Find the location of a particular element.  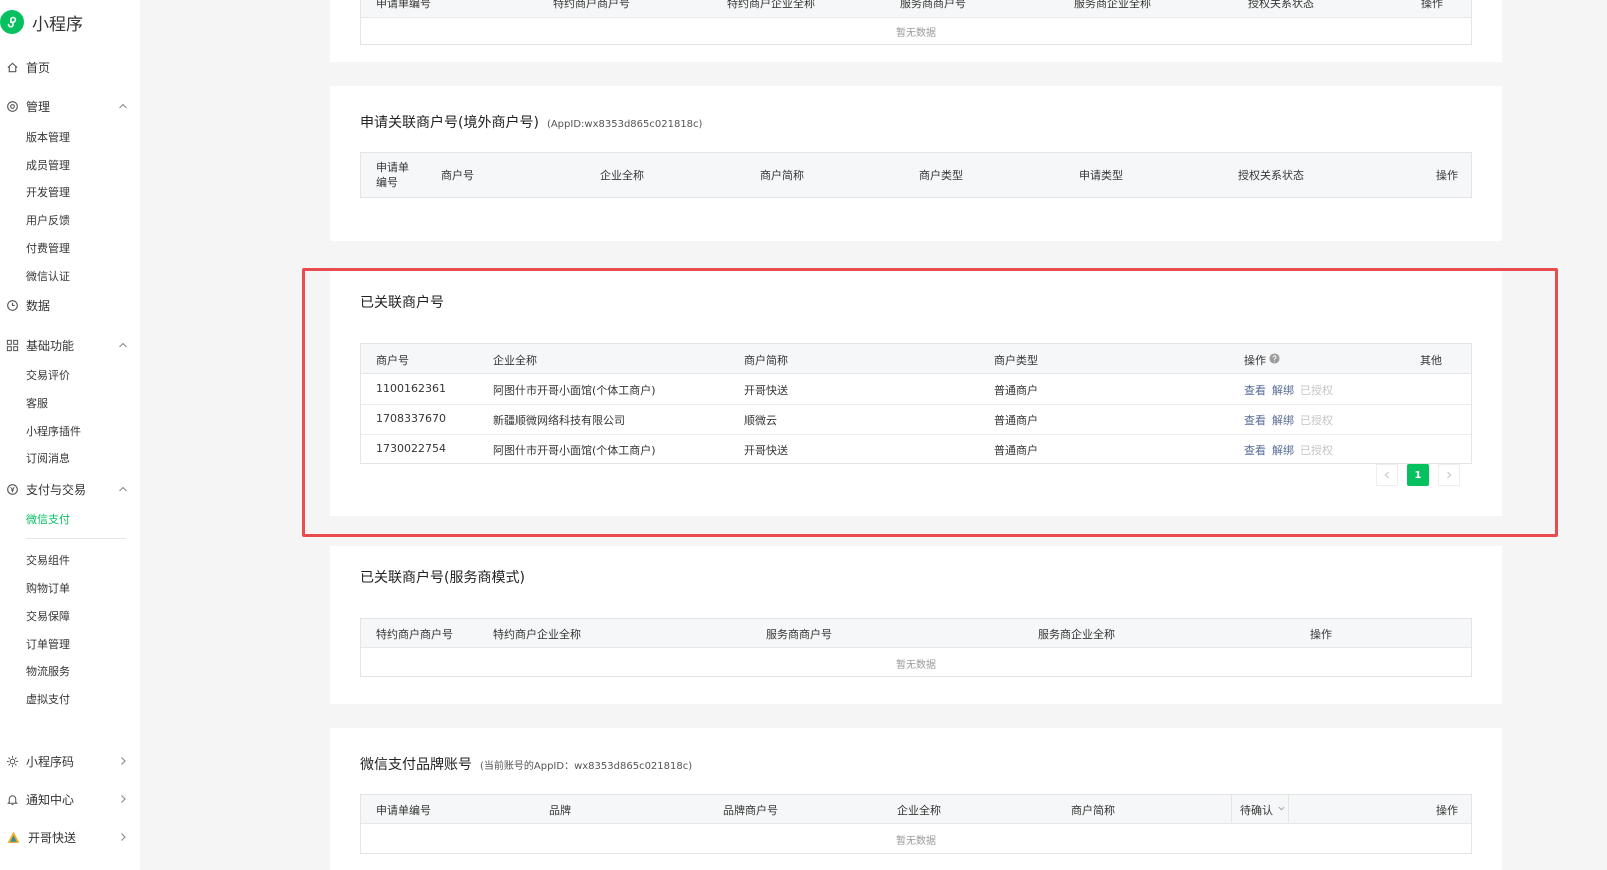

nav-item-orders: 购物订单 is located at coordinates (48, 588).